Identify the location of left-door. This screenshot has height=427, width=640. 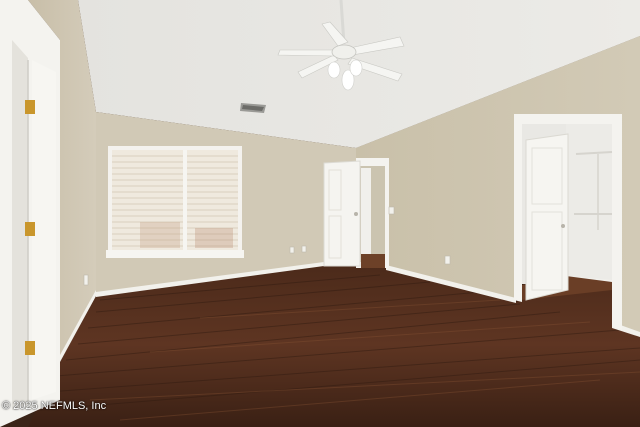
(30, 213).